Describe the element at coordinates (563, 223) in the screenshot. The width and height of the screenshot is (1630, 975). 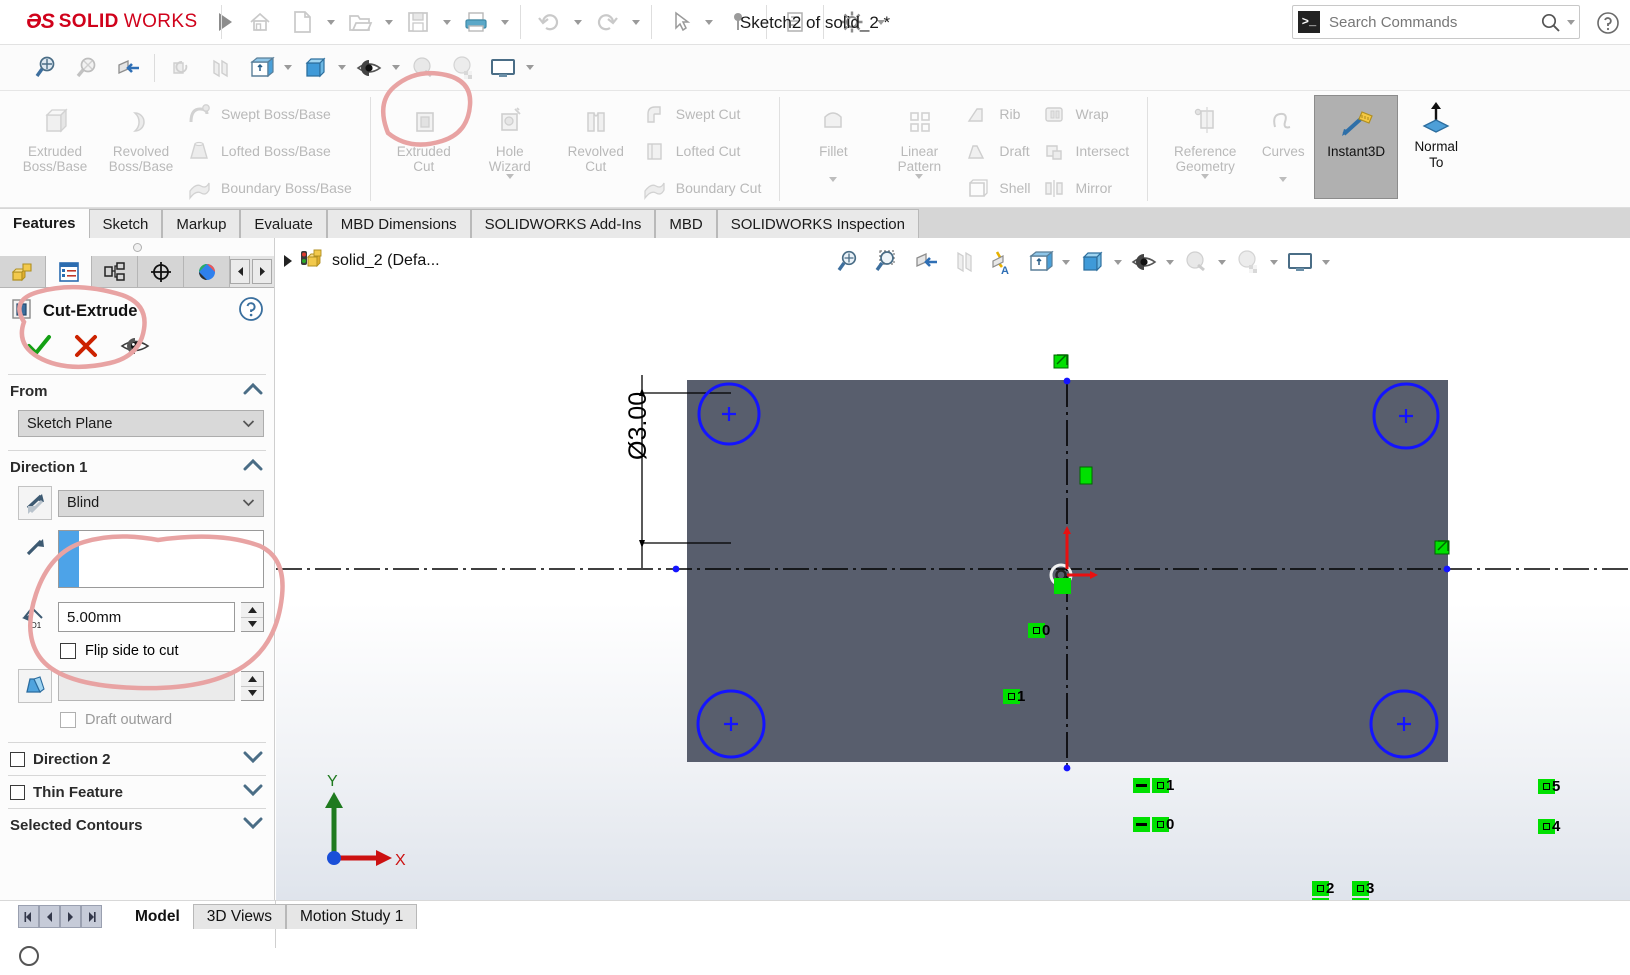
I see `tab-solidworks-addins: SOLIDWORKS Add-Ins` at that location.